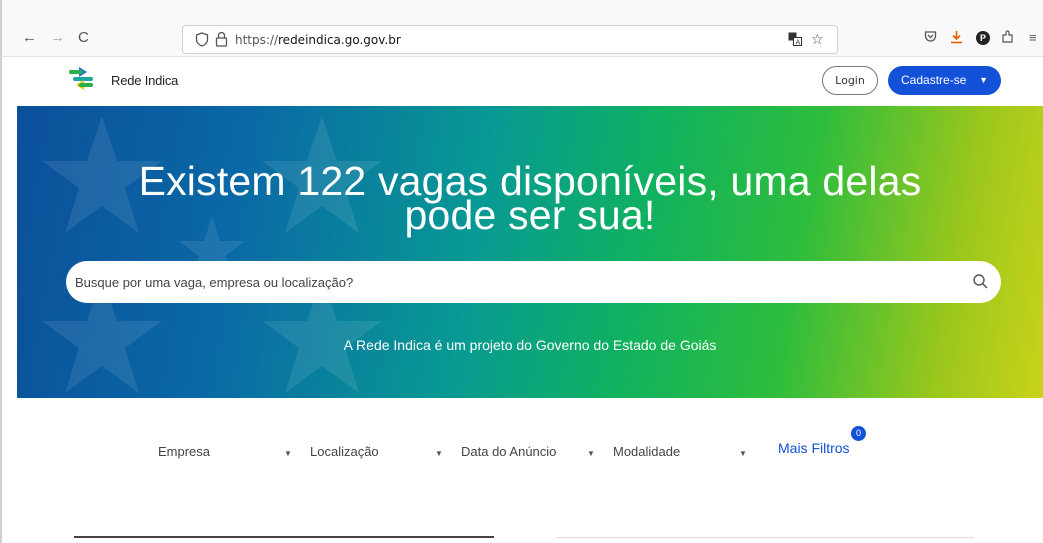 The height and width of the screenshot is (543, 1043). I want to click on search-box, so click(533, 282).